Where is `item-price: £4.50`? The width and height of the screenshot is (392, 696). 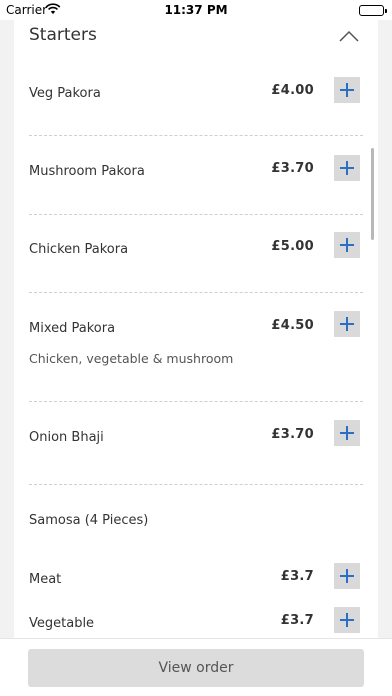 item-price: £4.50 is located at coordinates (292, 325).